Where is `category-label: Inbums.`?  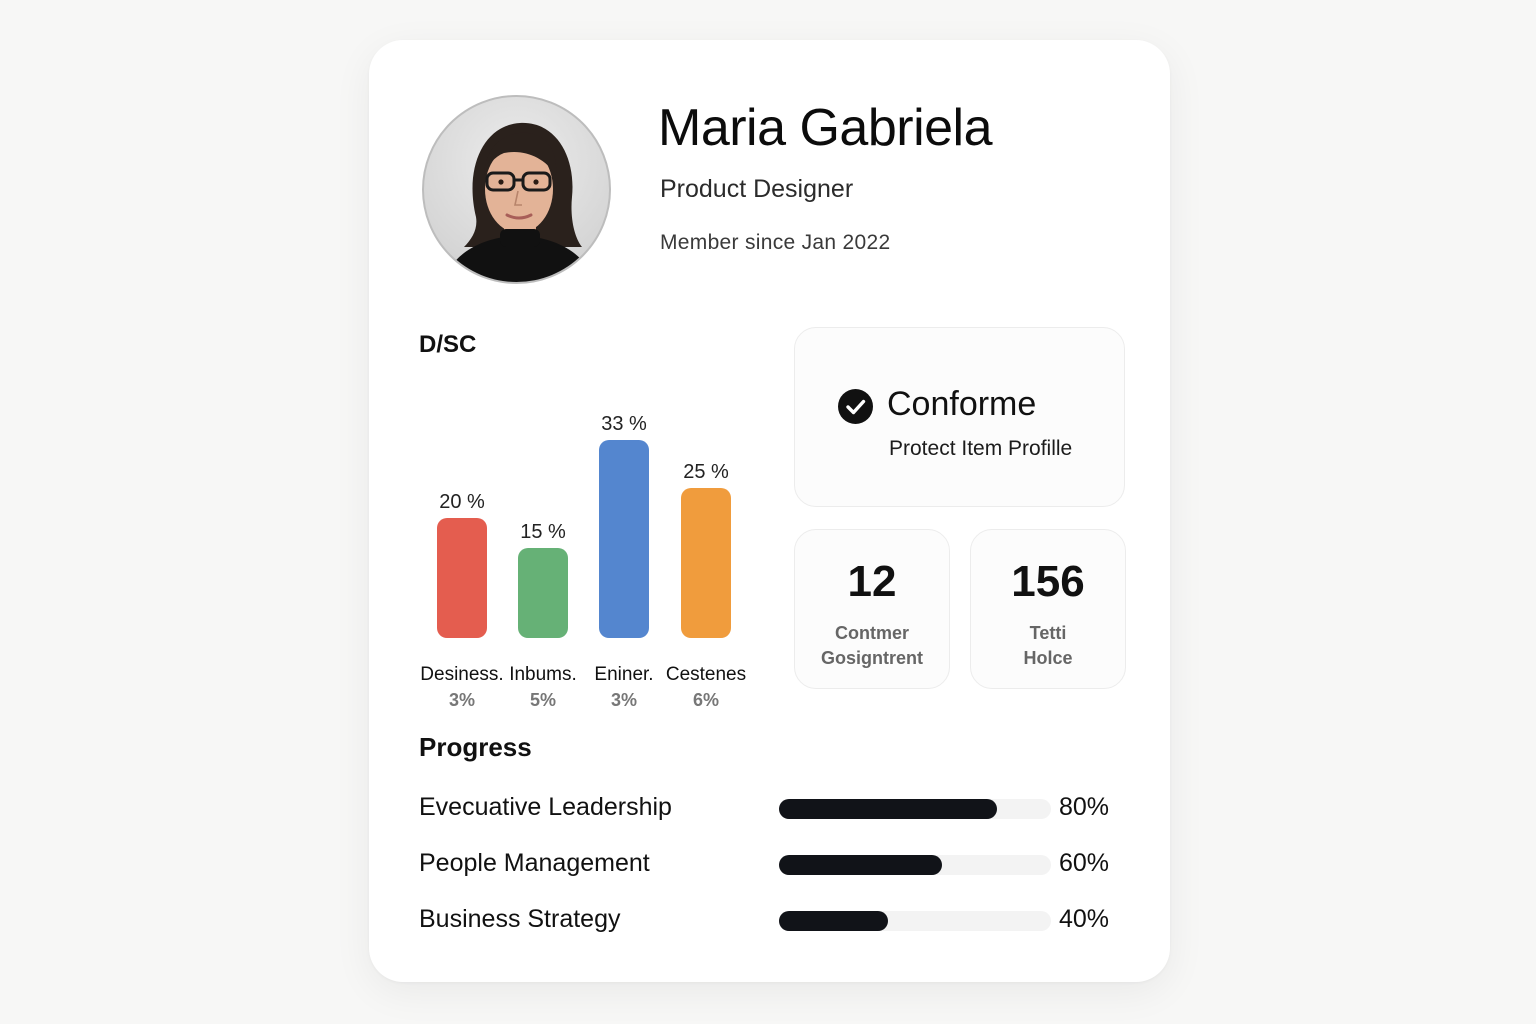
category-label: Inbums. is located at coordinates (543, 674).